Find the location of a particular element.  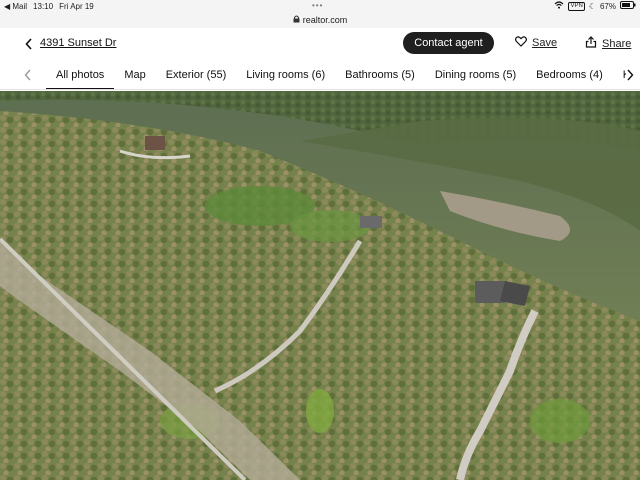

multitask-dots-icon: ••• is located at coordinates (317, 5).